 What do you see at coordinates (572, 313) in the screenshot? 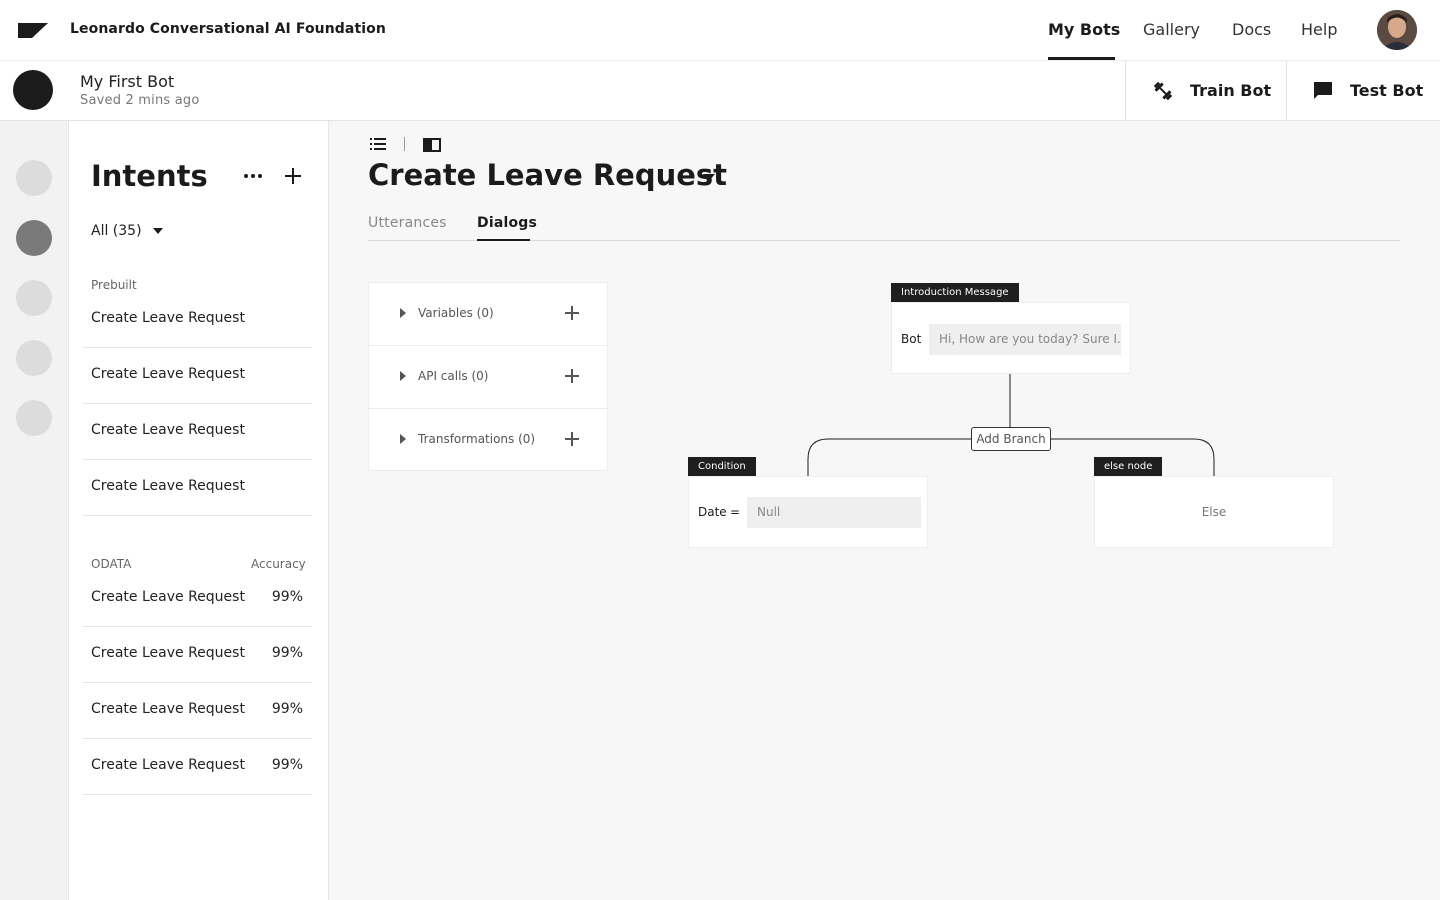
I see `add-variable-icon` at bounding box center [572, 313].